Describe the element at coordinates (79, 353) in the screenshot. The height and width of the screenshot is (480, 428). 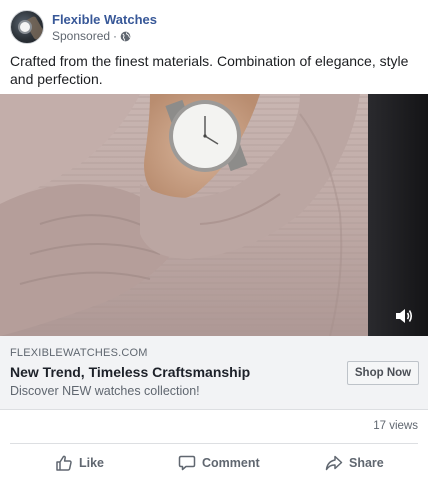
I see `ad-domain: FLEXIBLEWATCHES.COM` at that location.